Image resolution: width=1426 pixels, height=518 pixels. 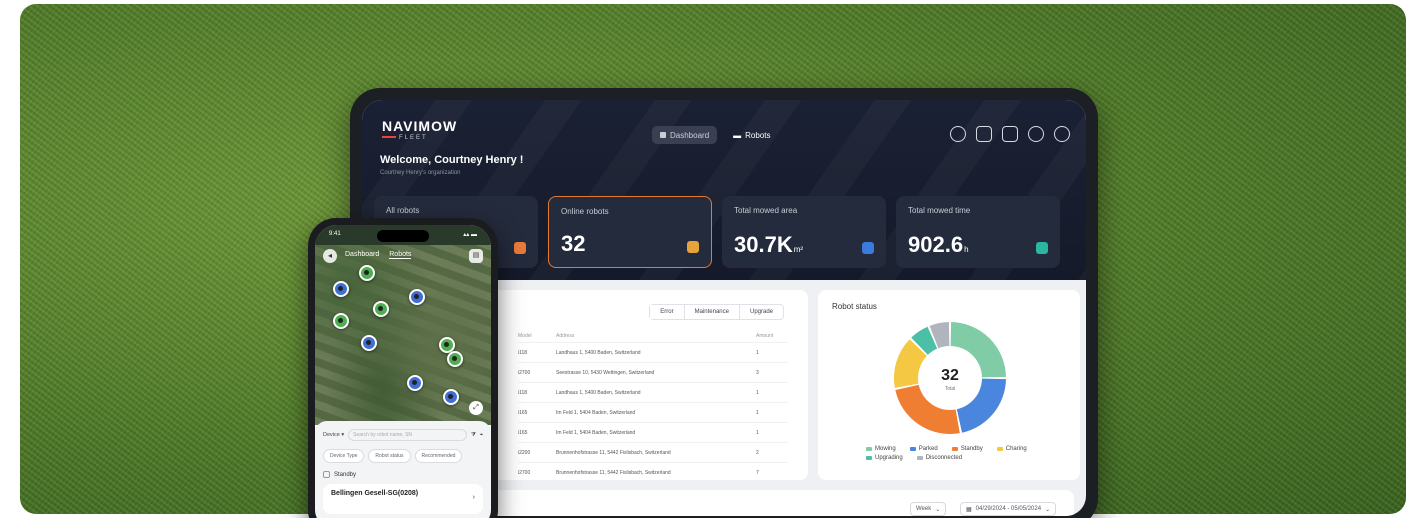 I want to click on tab-robots: ▬ Robots, so click(x=751, y=135).